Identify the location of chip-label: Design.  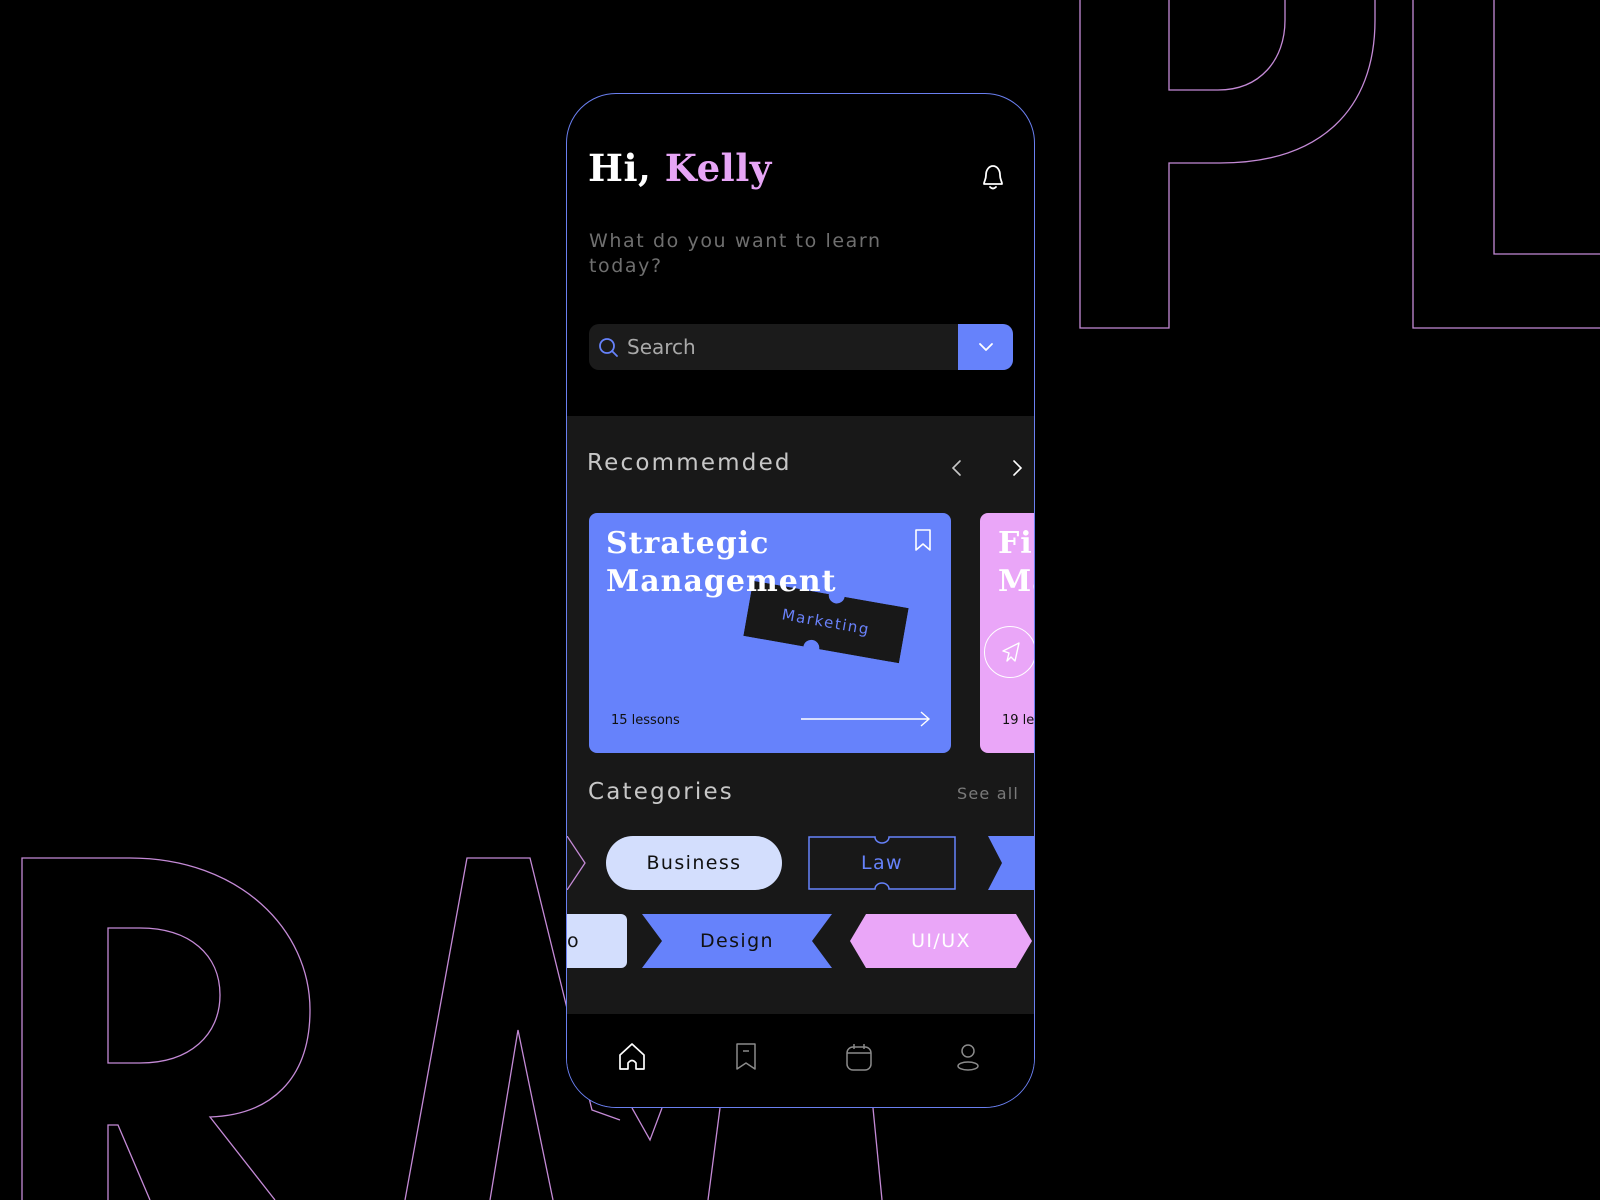
(736, 941).